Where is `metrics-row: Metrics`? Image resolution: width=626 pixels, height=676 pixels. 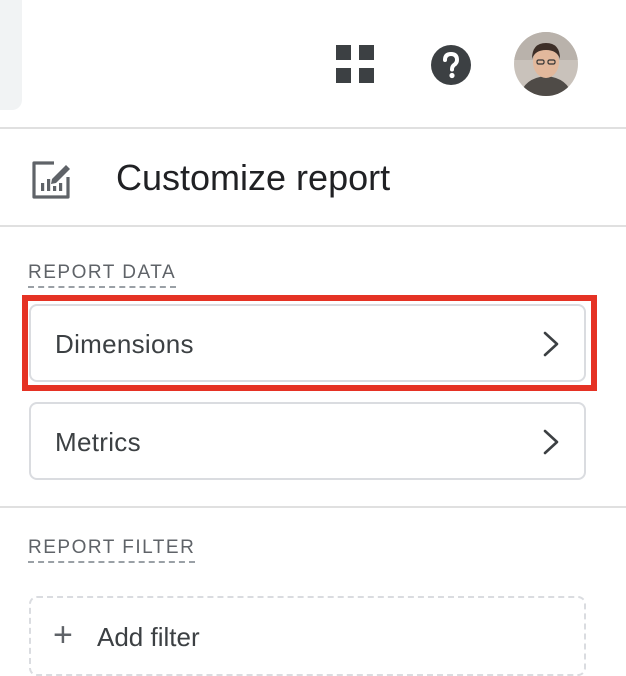
metrics-row: Metrics is located at coordinates (307, 441).